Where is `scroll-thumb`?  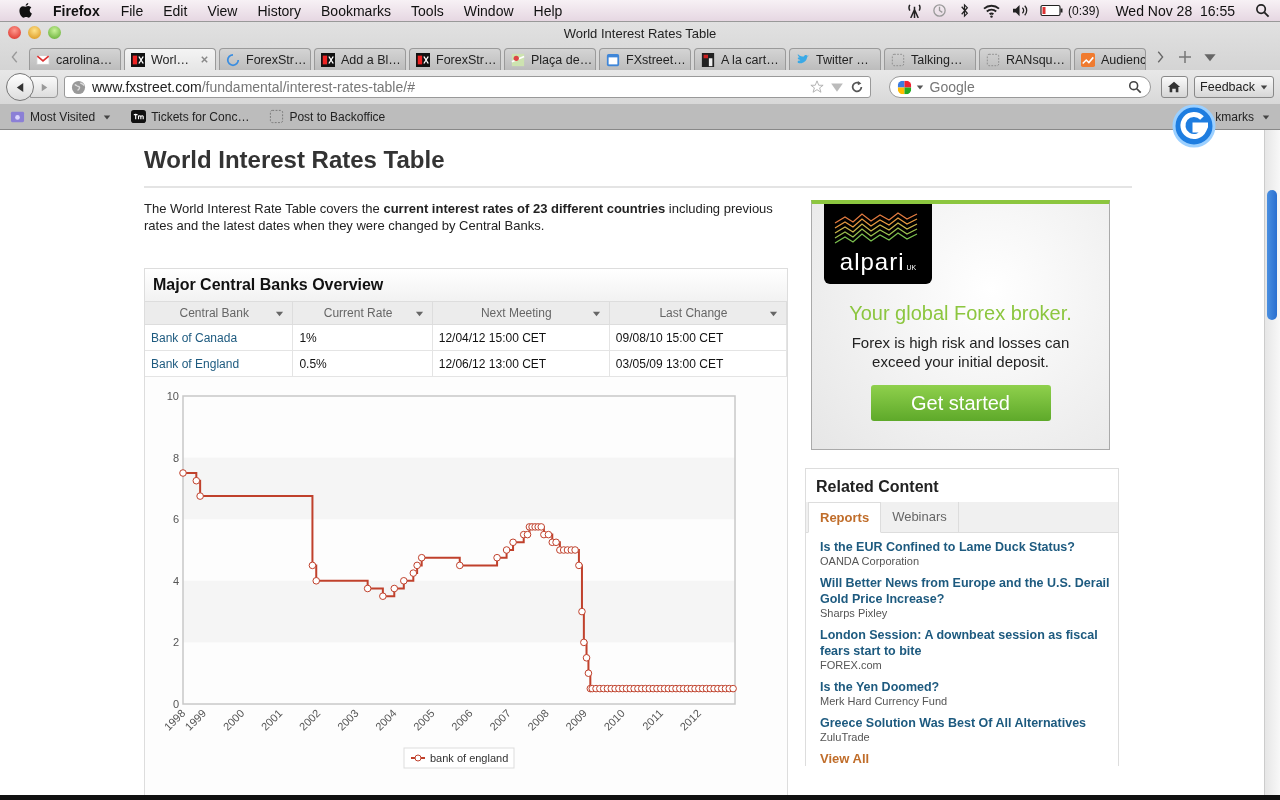
scroll-thumb is located at coordinates (1272, 255).